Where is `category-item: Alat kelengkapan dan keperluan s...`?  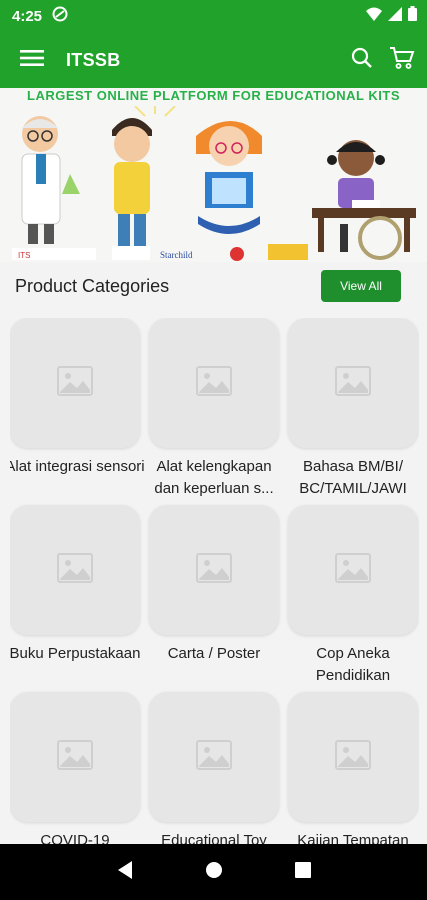 category-item: Alat kelengkapan dan keperluan s... is located at coordinates (214, 411).